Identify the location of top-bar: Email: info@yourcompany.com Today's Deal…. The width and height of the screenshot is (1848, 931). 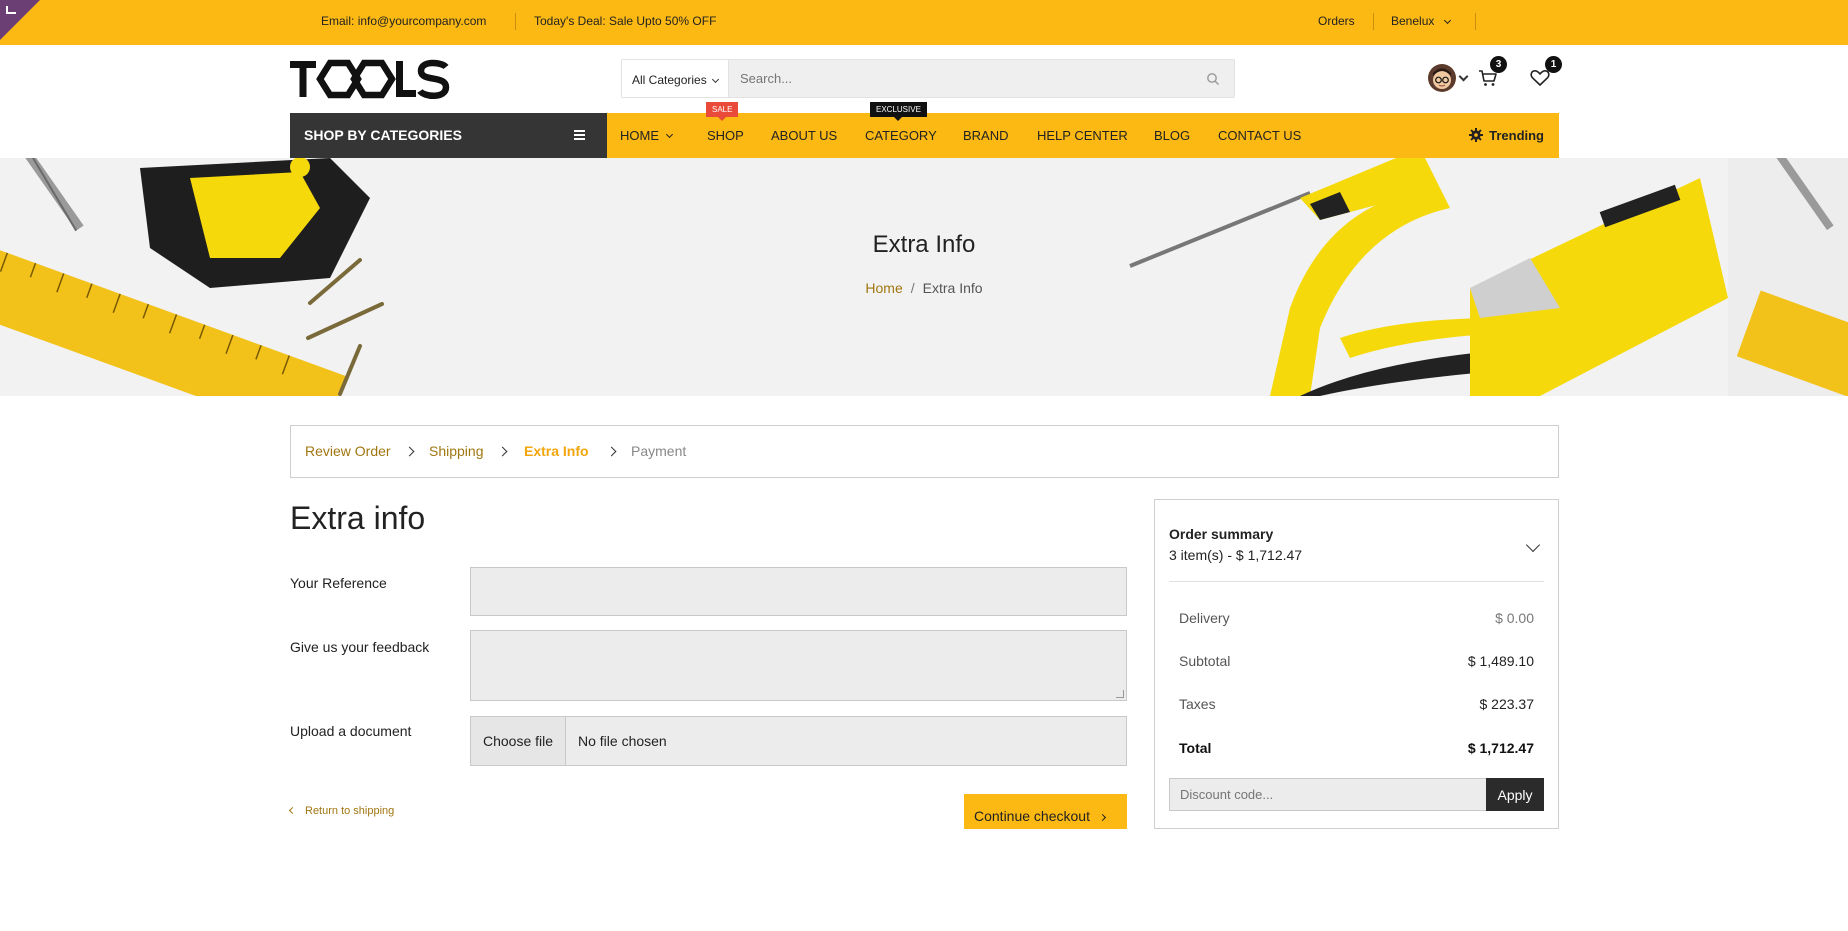
(924, 22).